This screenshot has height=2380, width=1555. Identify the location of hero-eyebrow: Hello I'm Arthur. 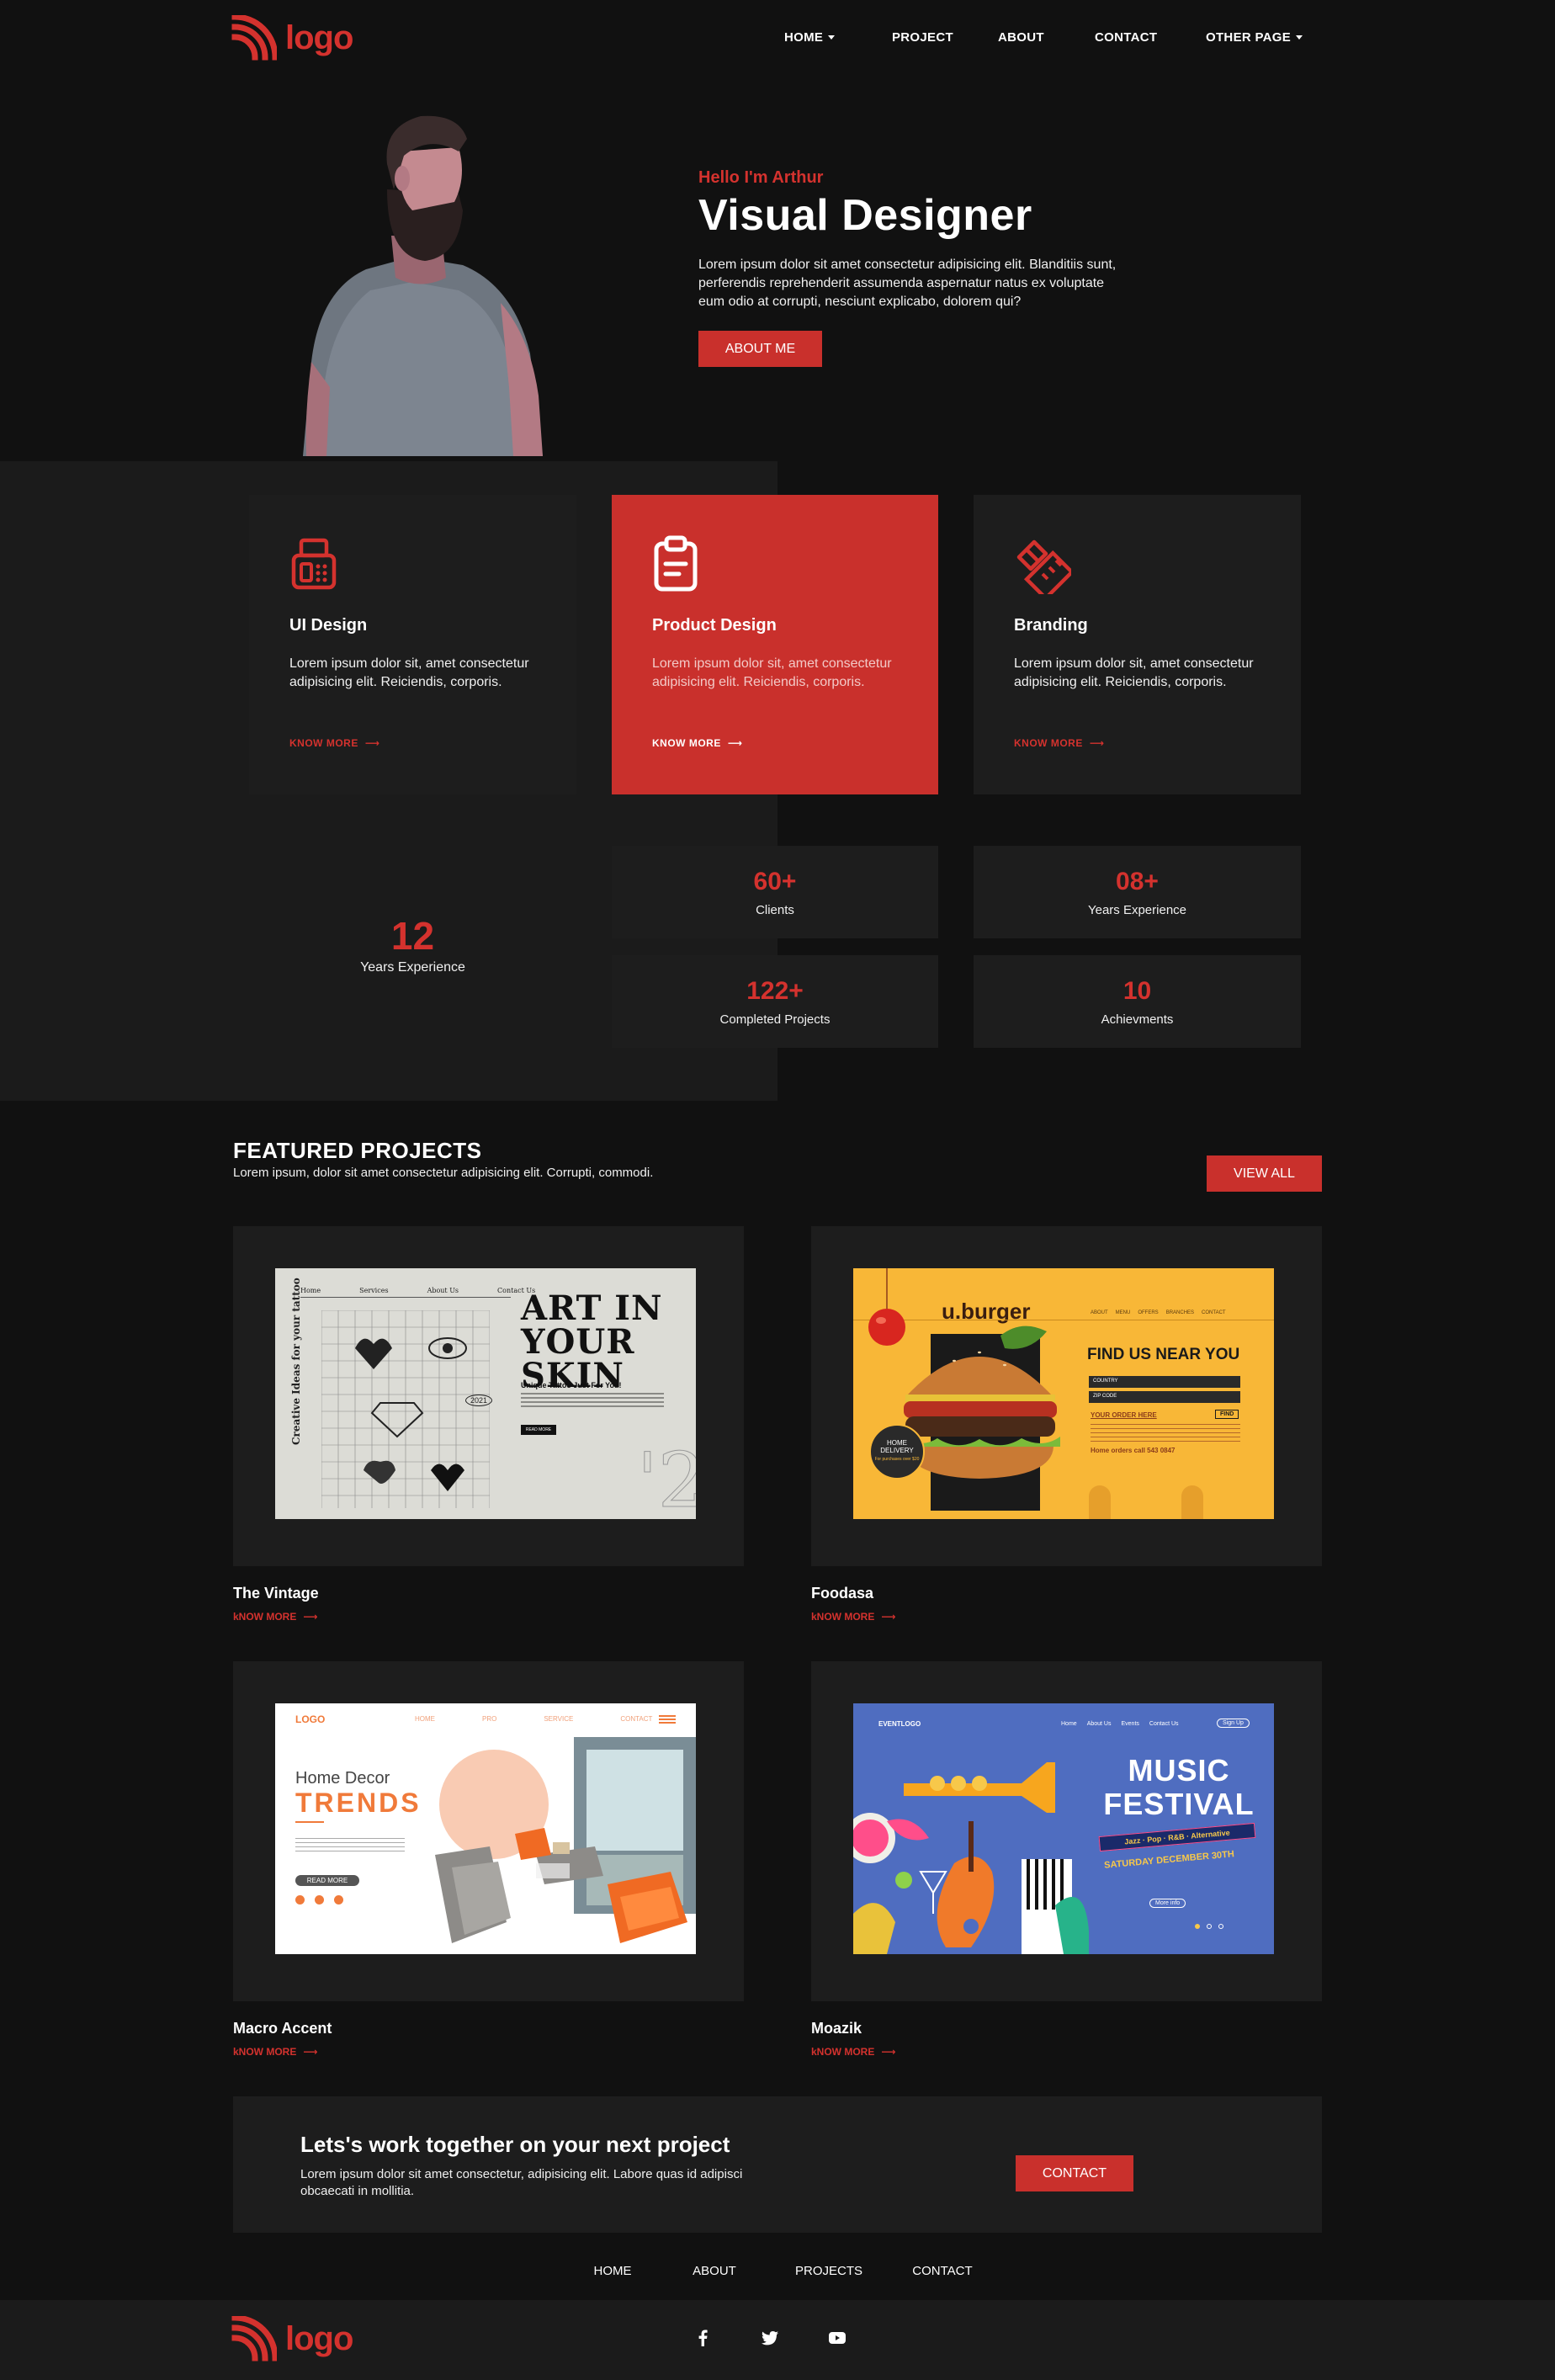
(761, 177).